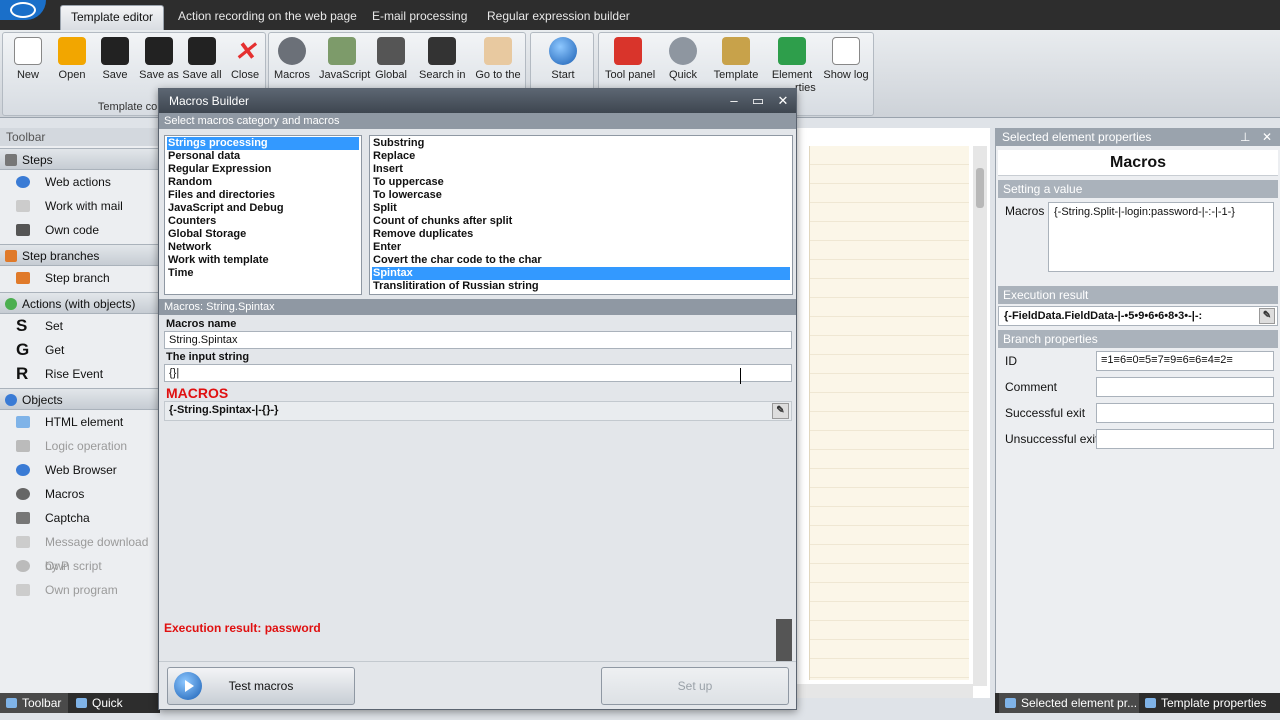  What do you see at coordinates (581, 169) in the screenshot?
I see `list-item: Insert` at bounding box center [581, 169].